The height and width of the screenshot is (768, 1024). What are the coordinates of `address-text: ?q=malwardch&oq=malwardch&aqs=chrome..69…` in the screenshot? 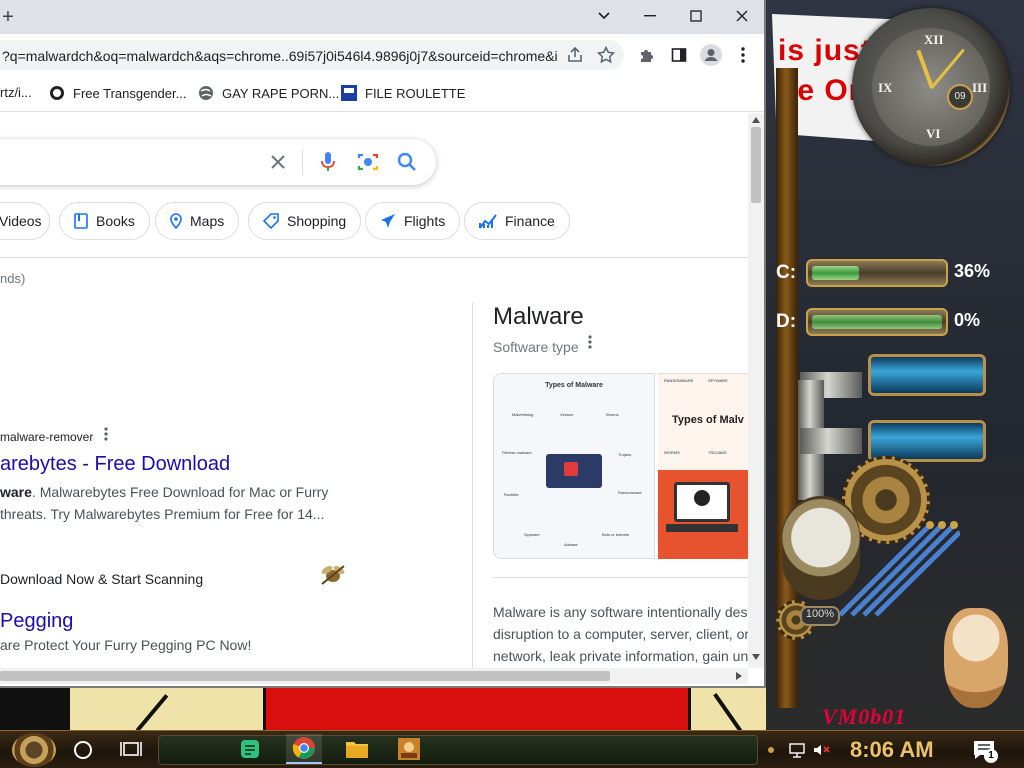 It's located at (280, 56).